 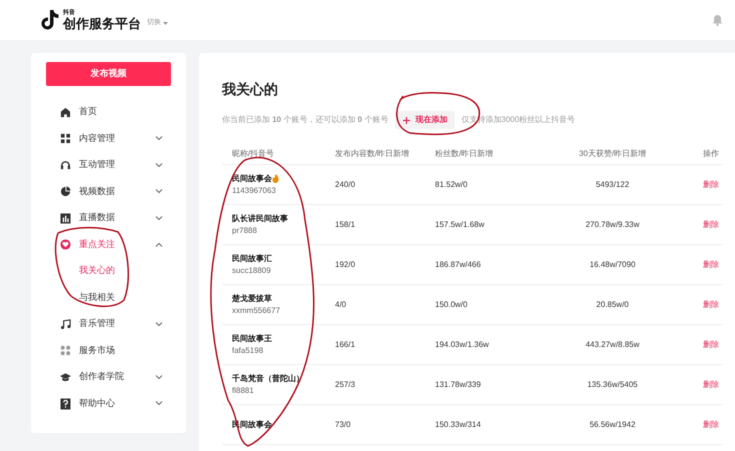 I want to click on chevron-up-icon, so click(x=159, y=244).